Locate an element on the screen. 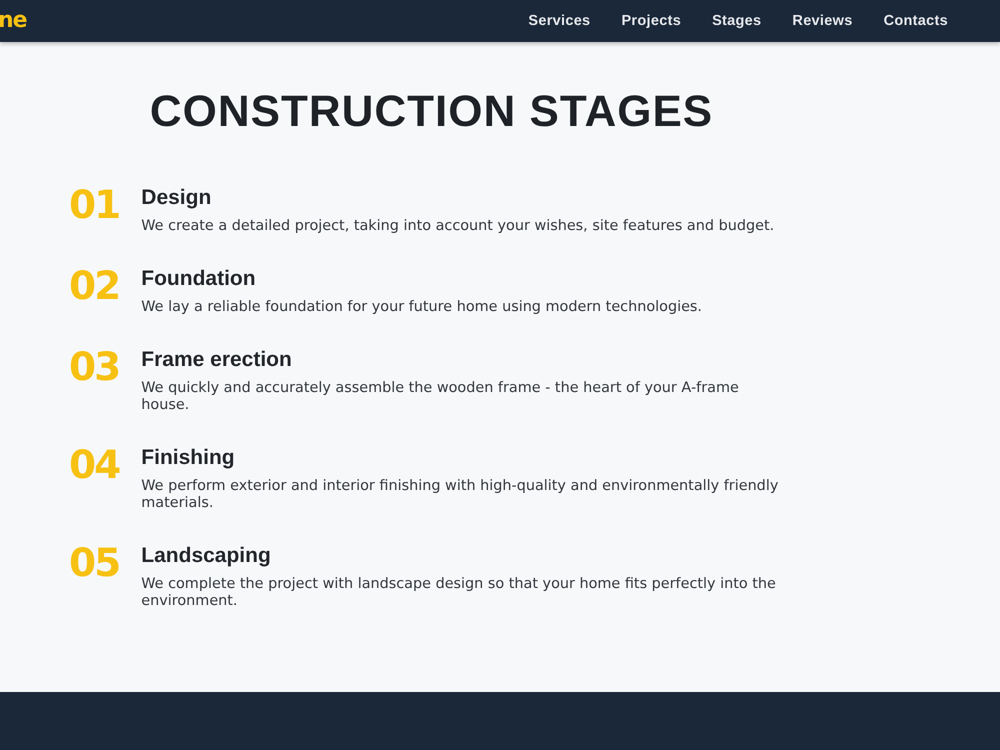 Image resolution: width=1000 pixels, height=750 pixels. stage-title: Finishing is located at coordinates (188, 458).